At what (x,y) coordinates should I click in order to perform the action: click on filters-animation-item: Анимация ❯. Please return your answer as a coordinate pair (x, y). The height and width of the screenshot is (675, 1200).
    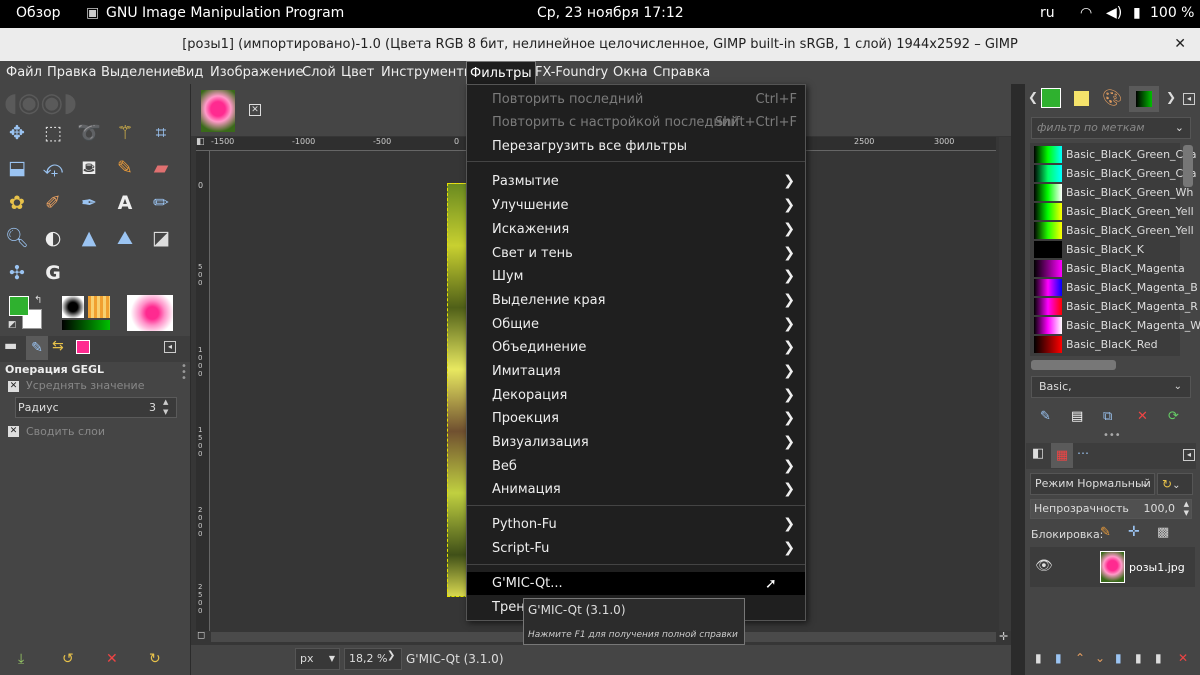
    Looking at the image, I should click on (636, 489).